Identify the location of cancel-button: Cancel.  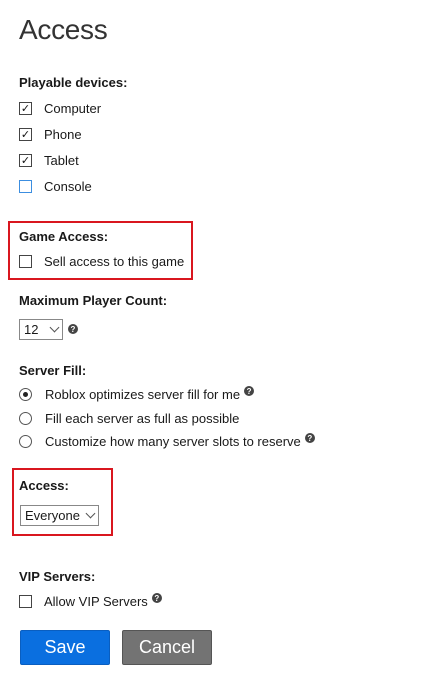
(167, 647).